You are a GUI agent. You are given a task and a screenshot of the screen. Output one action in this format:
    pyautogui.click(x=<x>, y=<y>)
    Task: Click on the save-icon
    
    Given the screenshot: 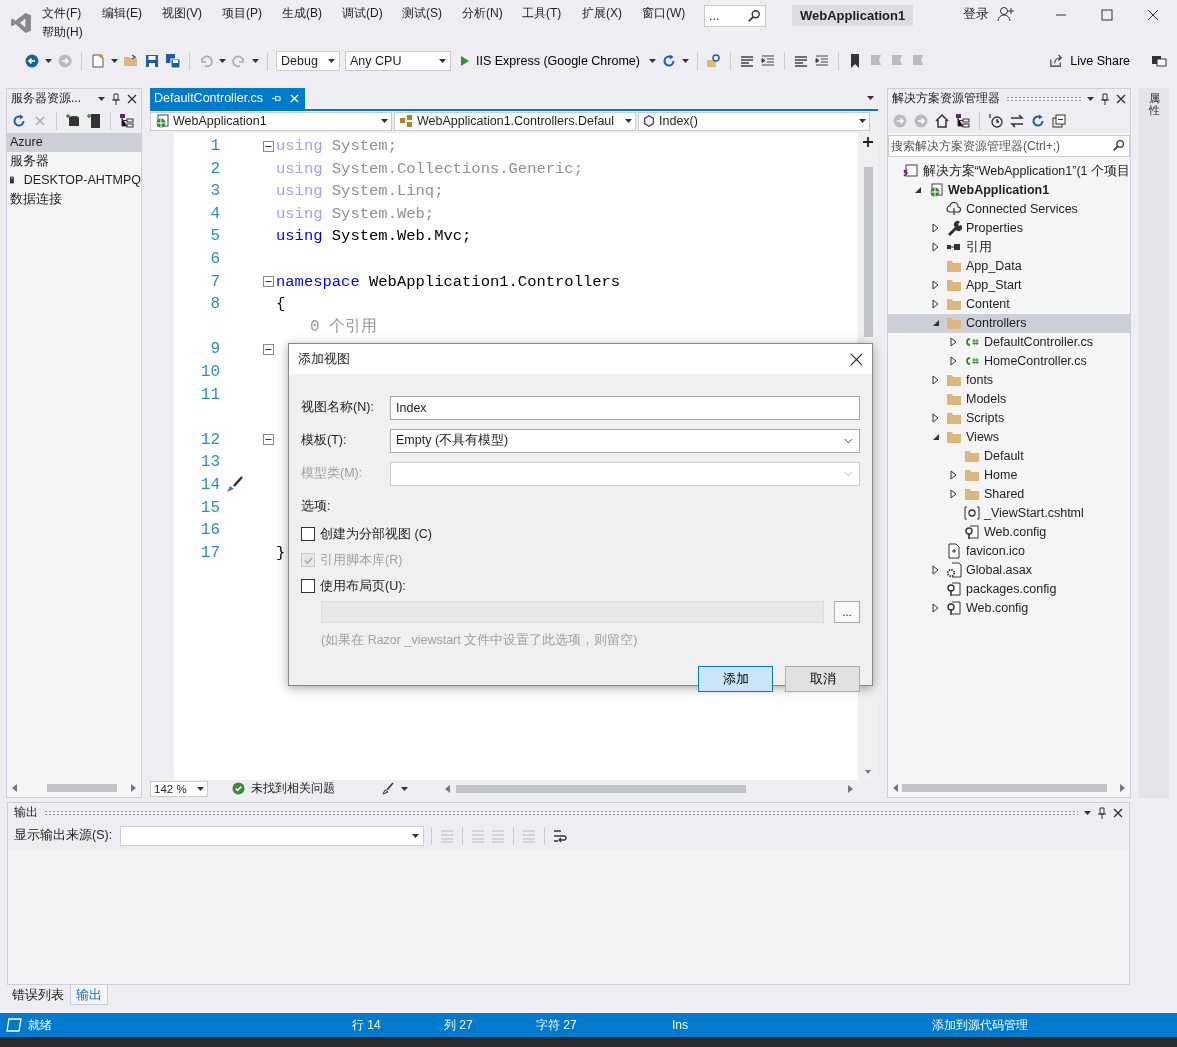 What is the action you would take?
    pyautogui.click(x=152, y=60)
    